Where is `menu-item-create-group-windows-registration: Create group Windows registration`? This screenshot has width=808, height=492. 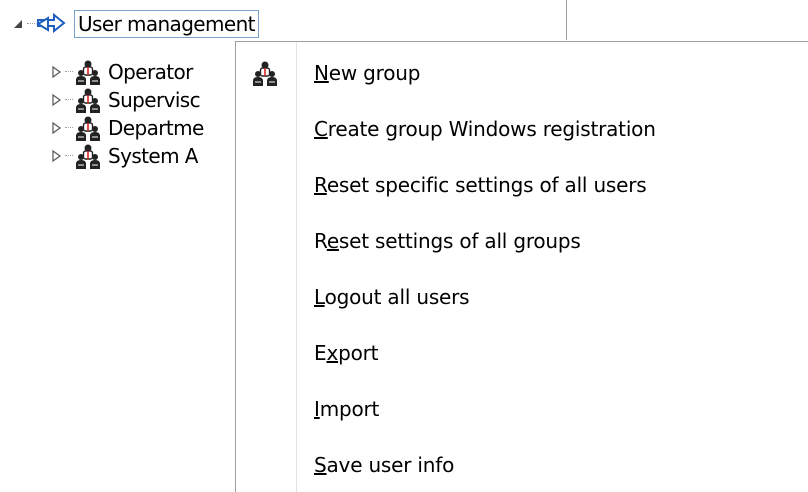 menu-item-create-group-windows-registration: Create group Windows registration is located at coordinates (521, 129).